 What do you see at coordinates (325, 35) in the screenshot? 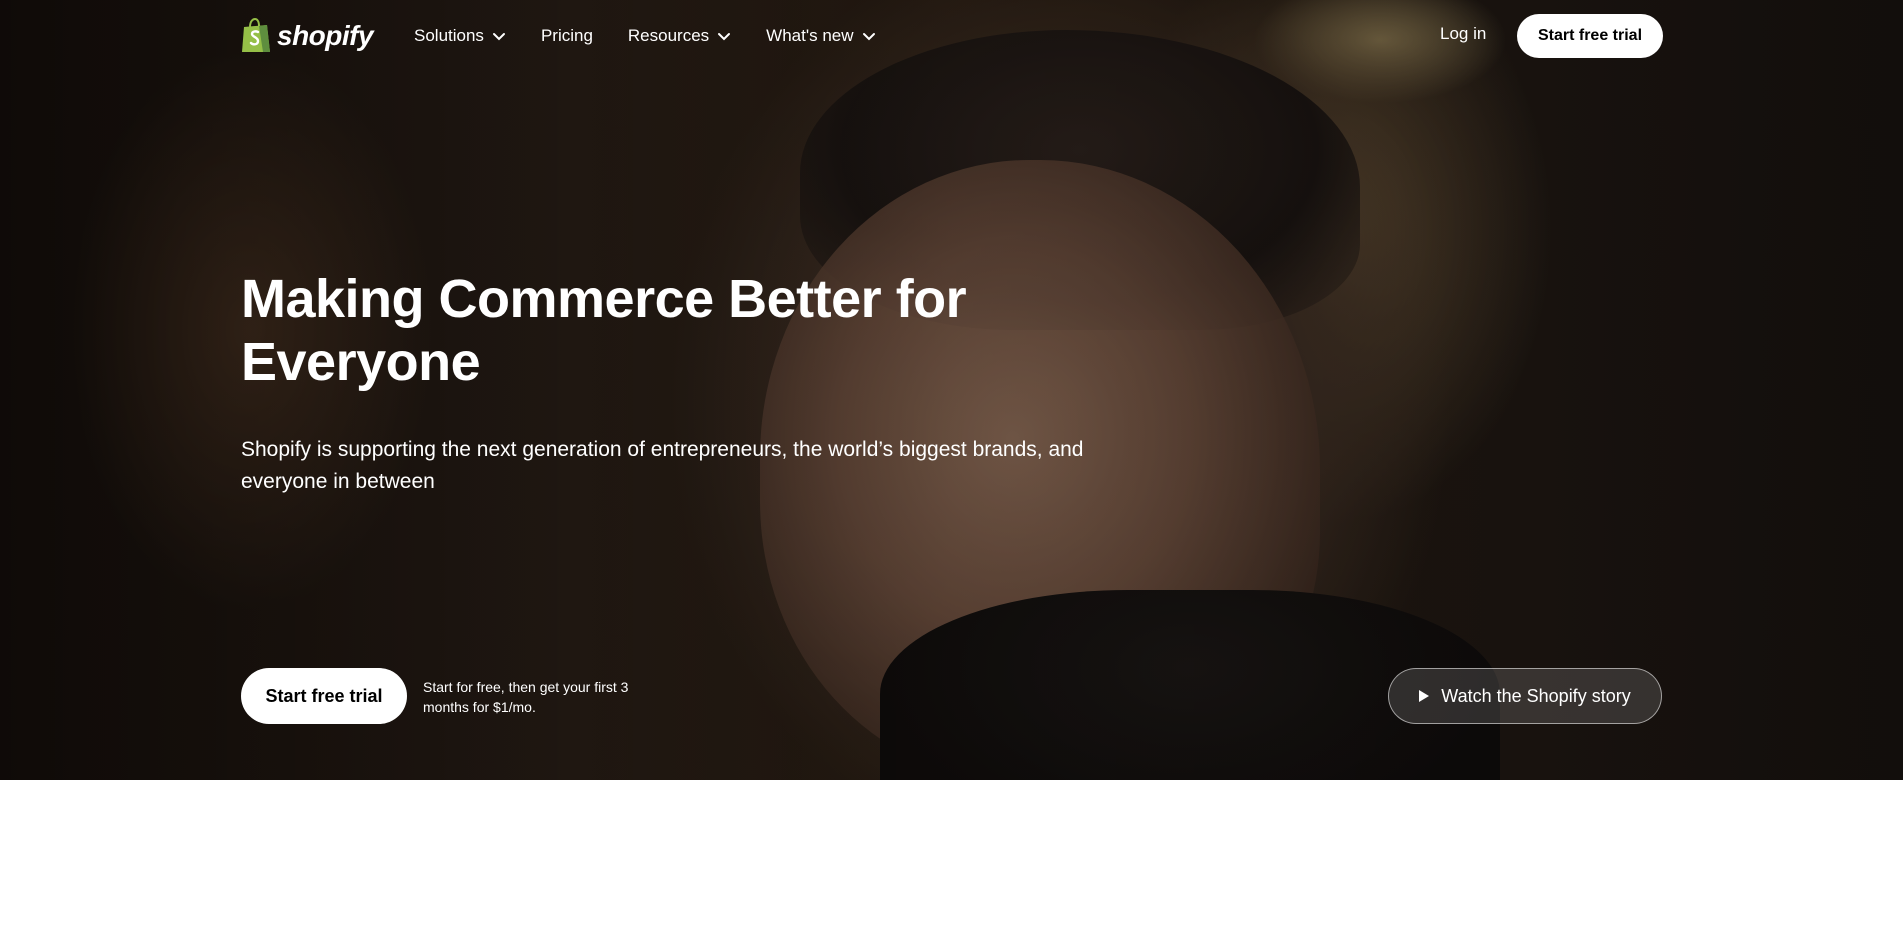
I see `brand-wordmark: shopify` at bounding box center [325, 35].